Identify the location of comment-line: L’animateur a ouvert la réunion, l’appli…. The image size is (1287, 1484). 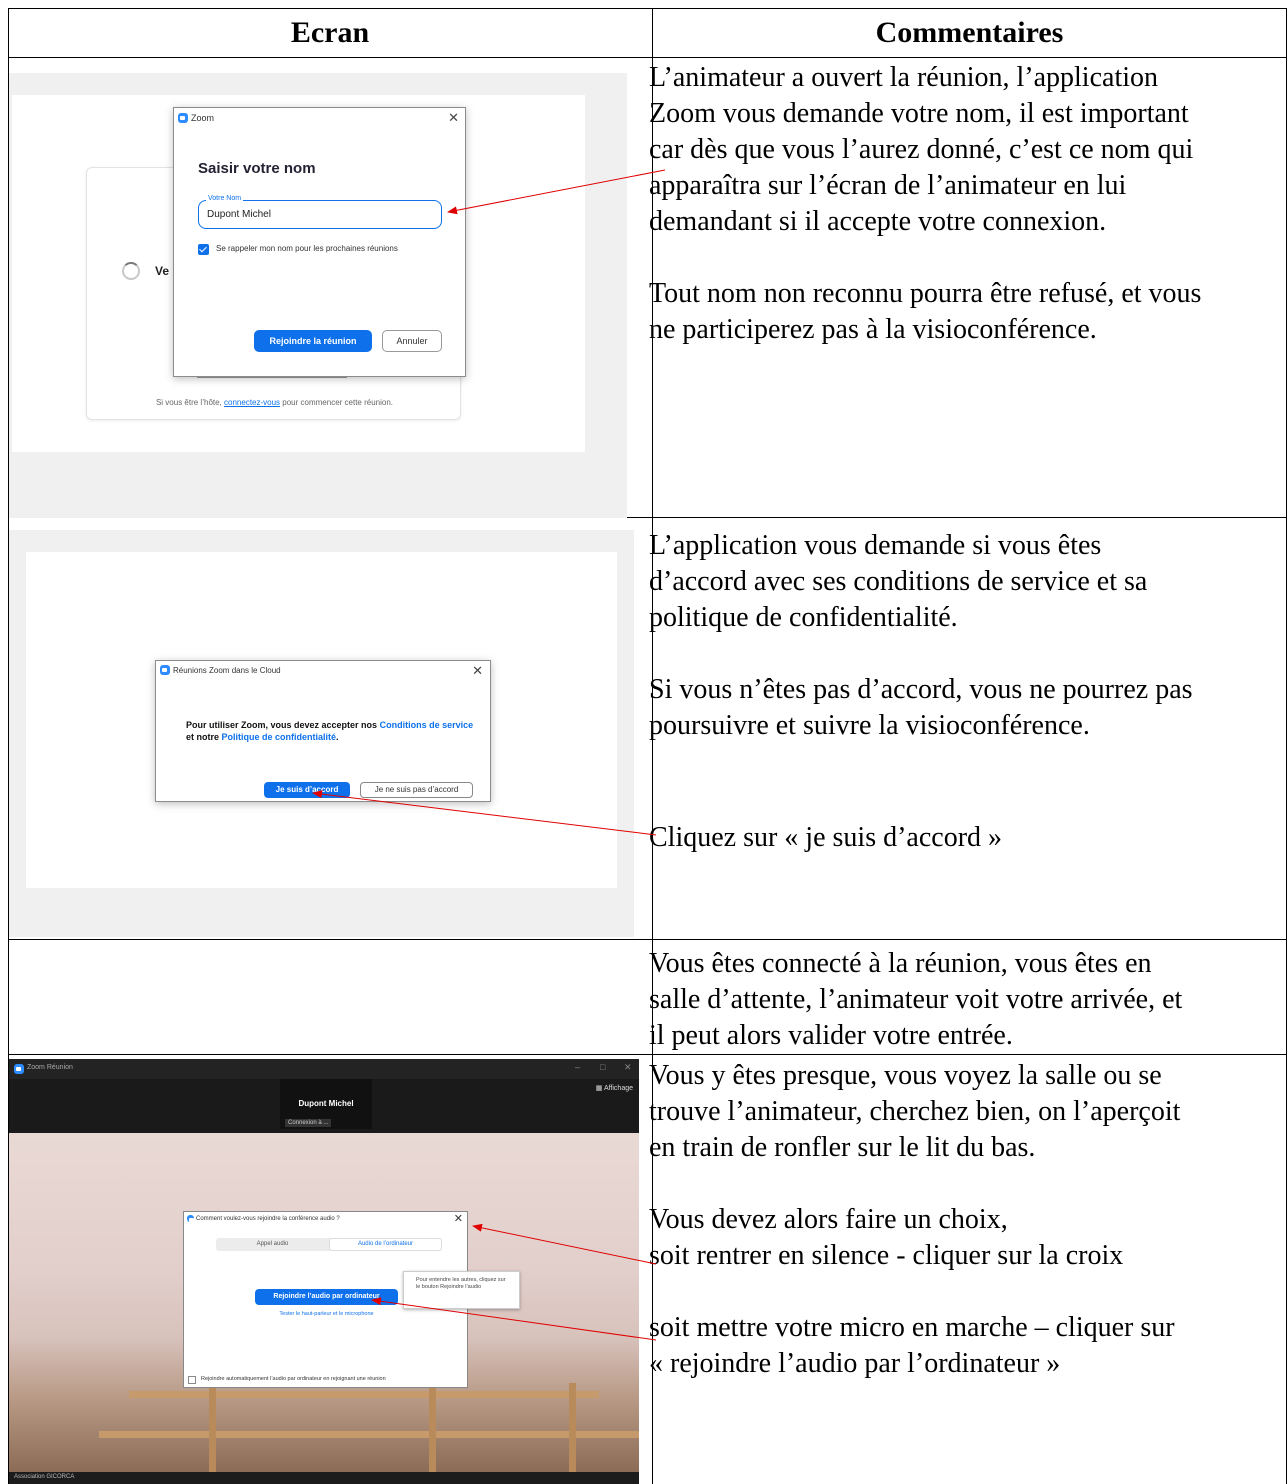
(904, 77).